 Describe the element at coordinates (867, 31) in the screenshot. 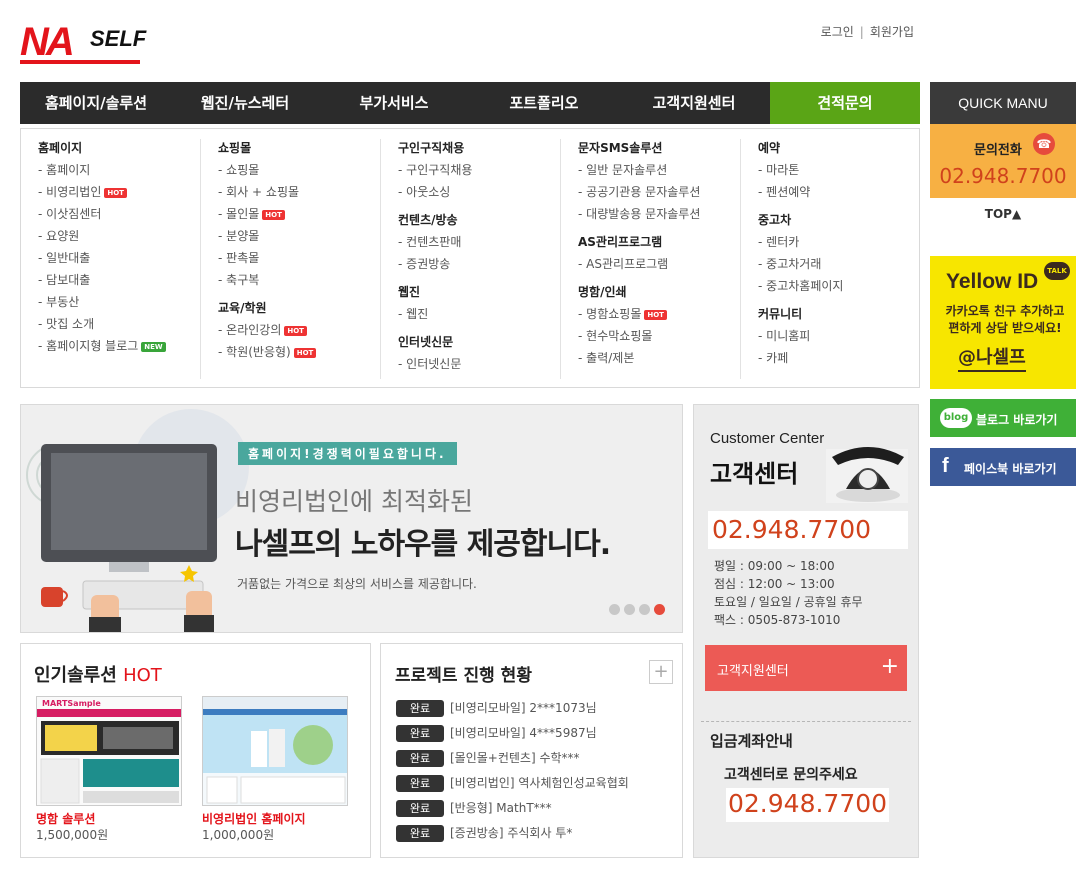

I see `top-links: 로그인 | 회원가입` at that location.